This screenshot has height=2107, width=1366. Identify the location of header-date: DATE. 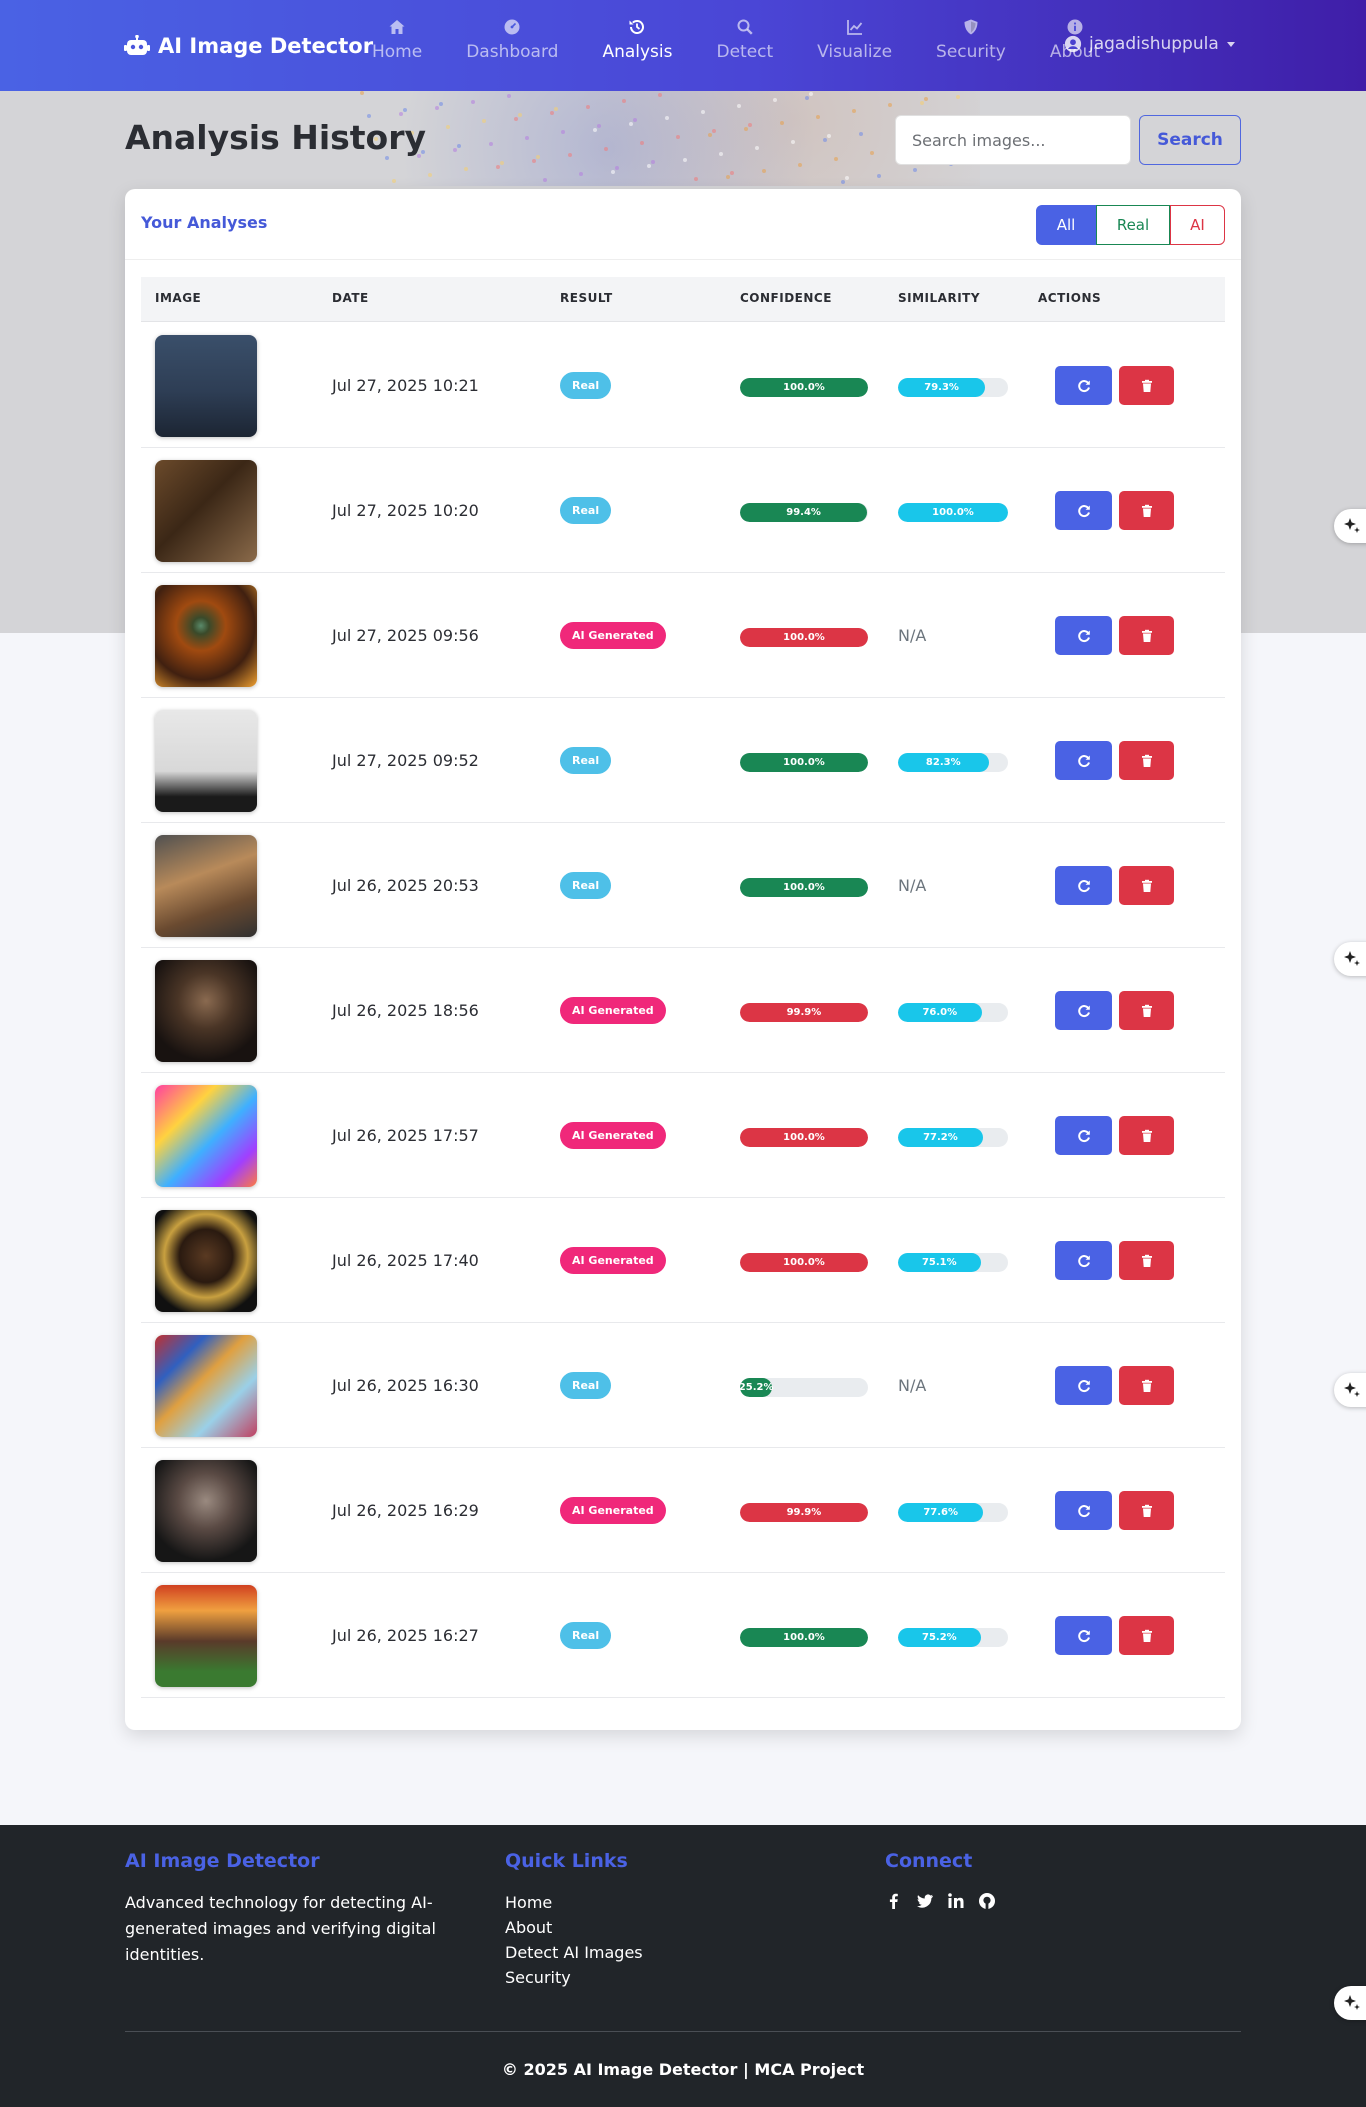
(350, 298).